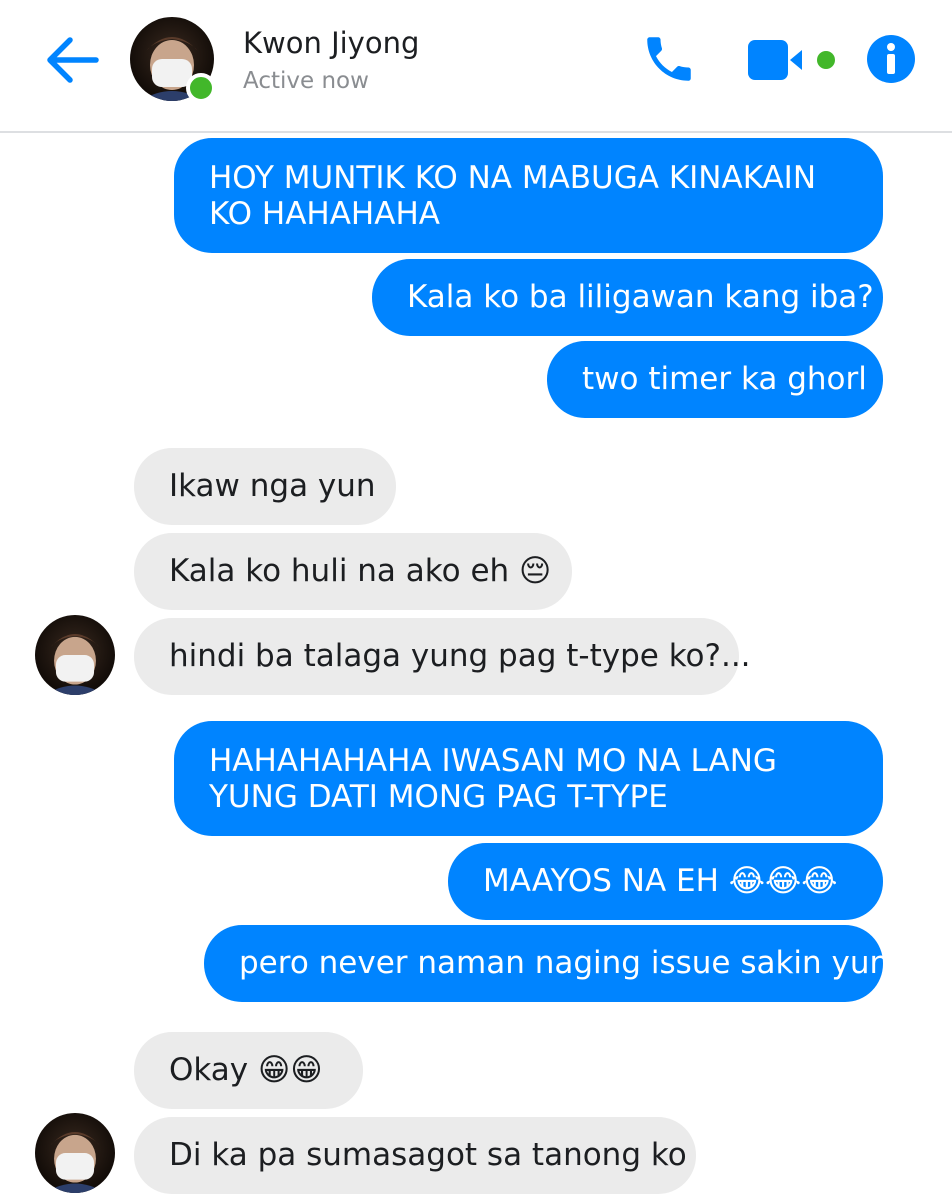 The image size is (952, 1200). I want to click on message-bubble-incoming: Di ka pa sumasagot sa tanong ko, so click(415, 1155).